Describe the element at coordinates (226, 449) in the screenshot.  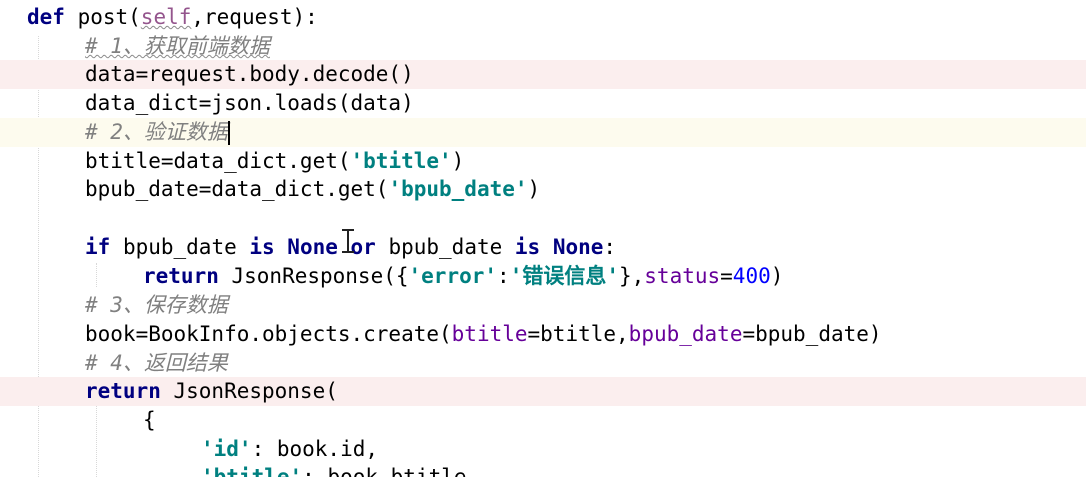
I see `string-literal: 'id'` at that location.